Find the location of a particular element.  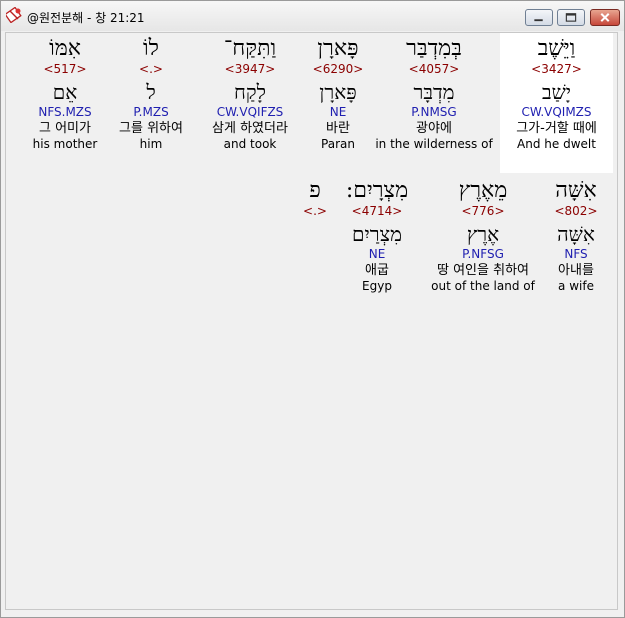

lemma-word: ל is located at coordinates (151, 92).